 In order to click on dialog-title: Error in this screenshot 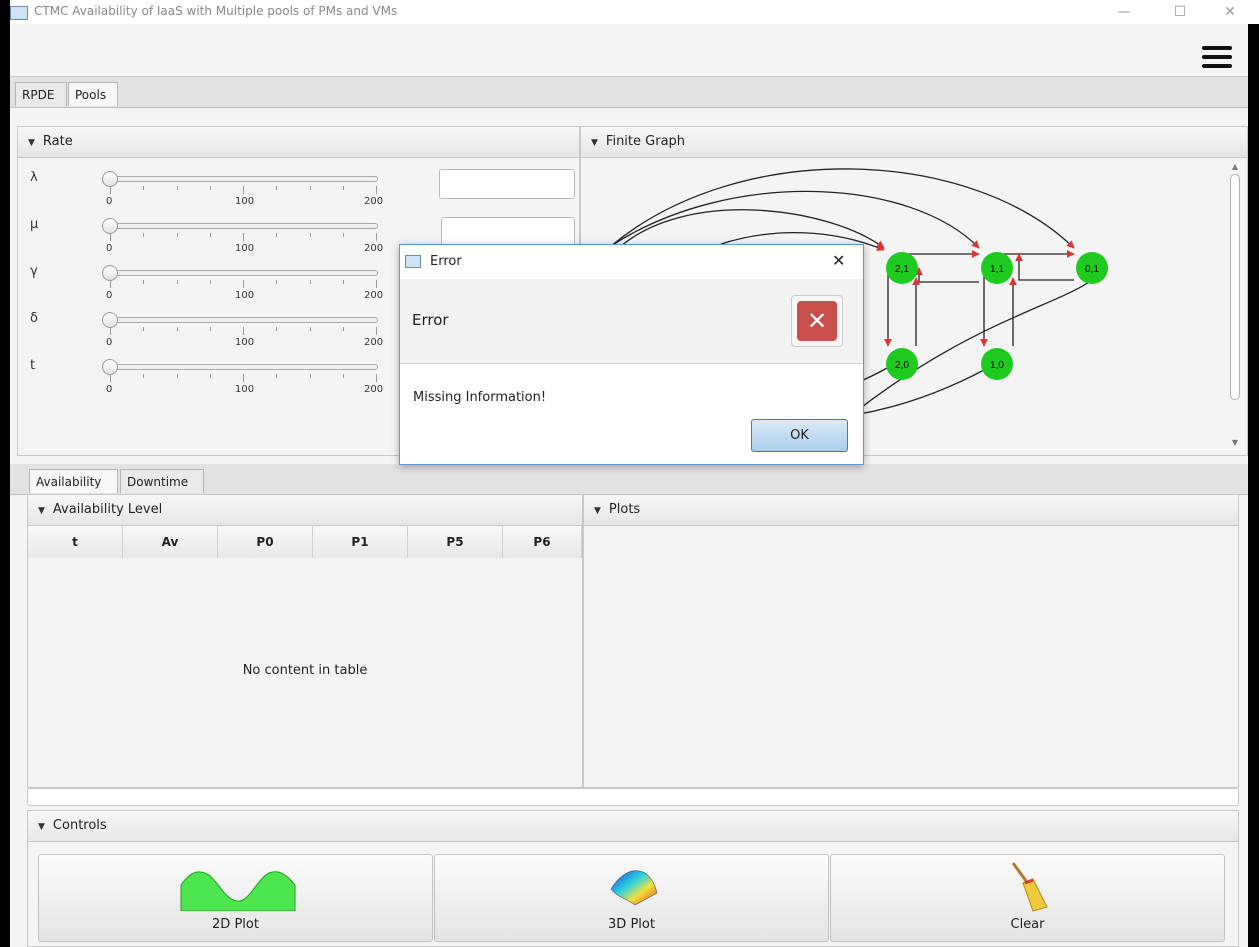, I will do `click(446, 261)`.